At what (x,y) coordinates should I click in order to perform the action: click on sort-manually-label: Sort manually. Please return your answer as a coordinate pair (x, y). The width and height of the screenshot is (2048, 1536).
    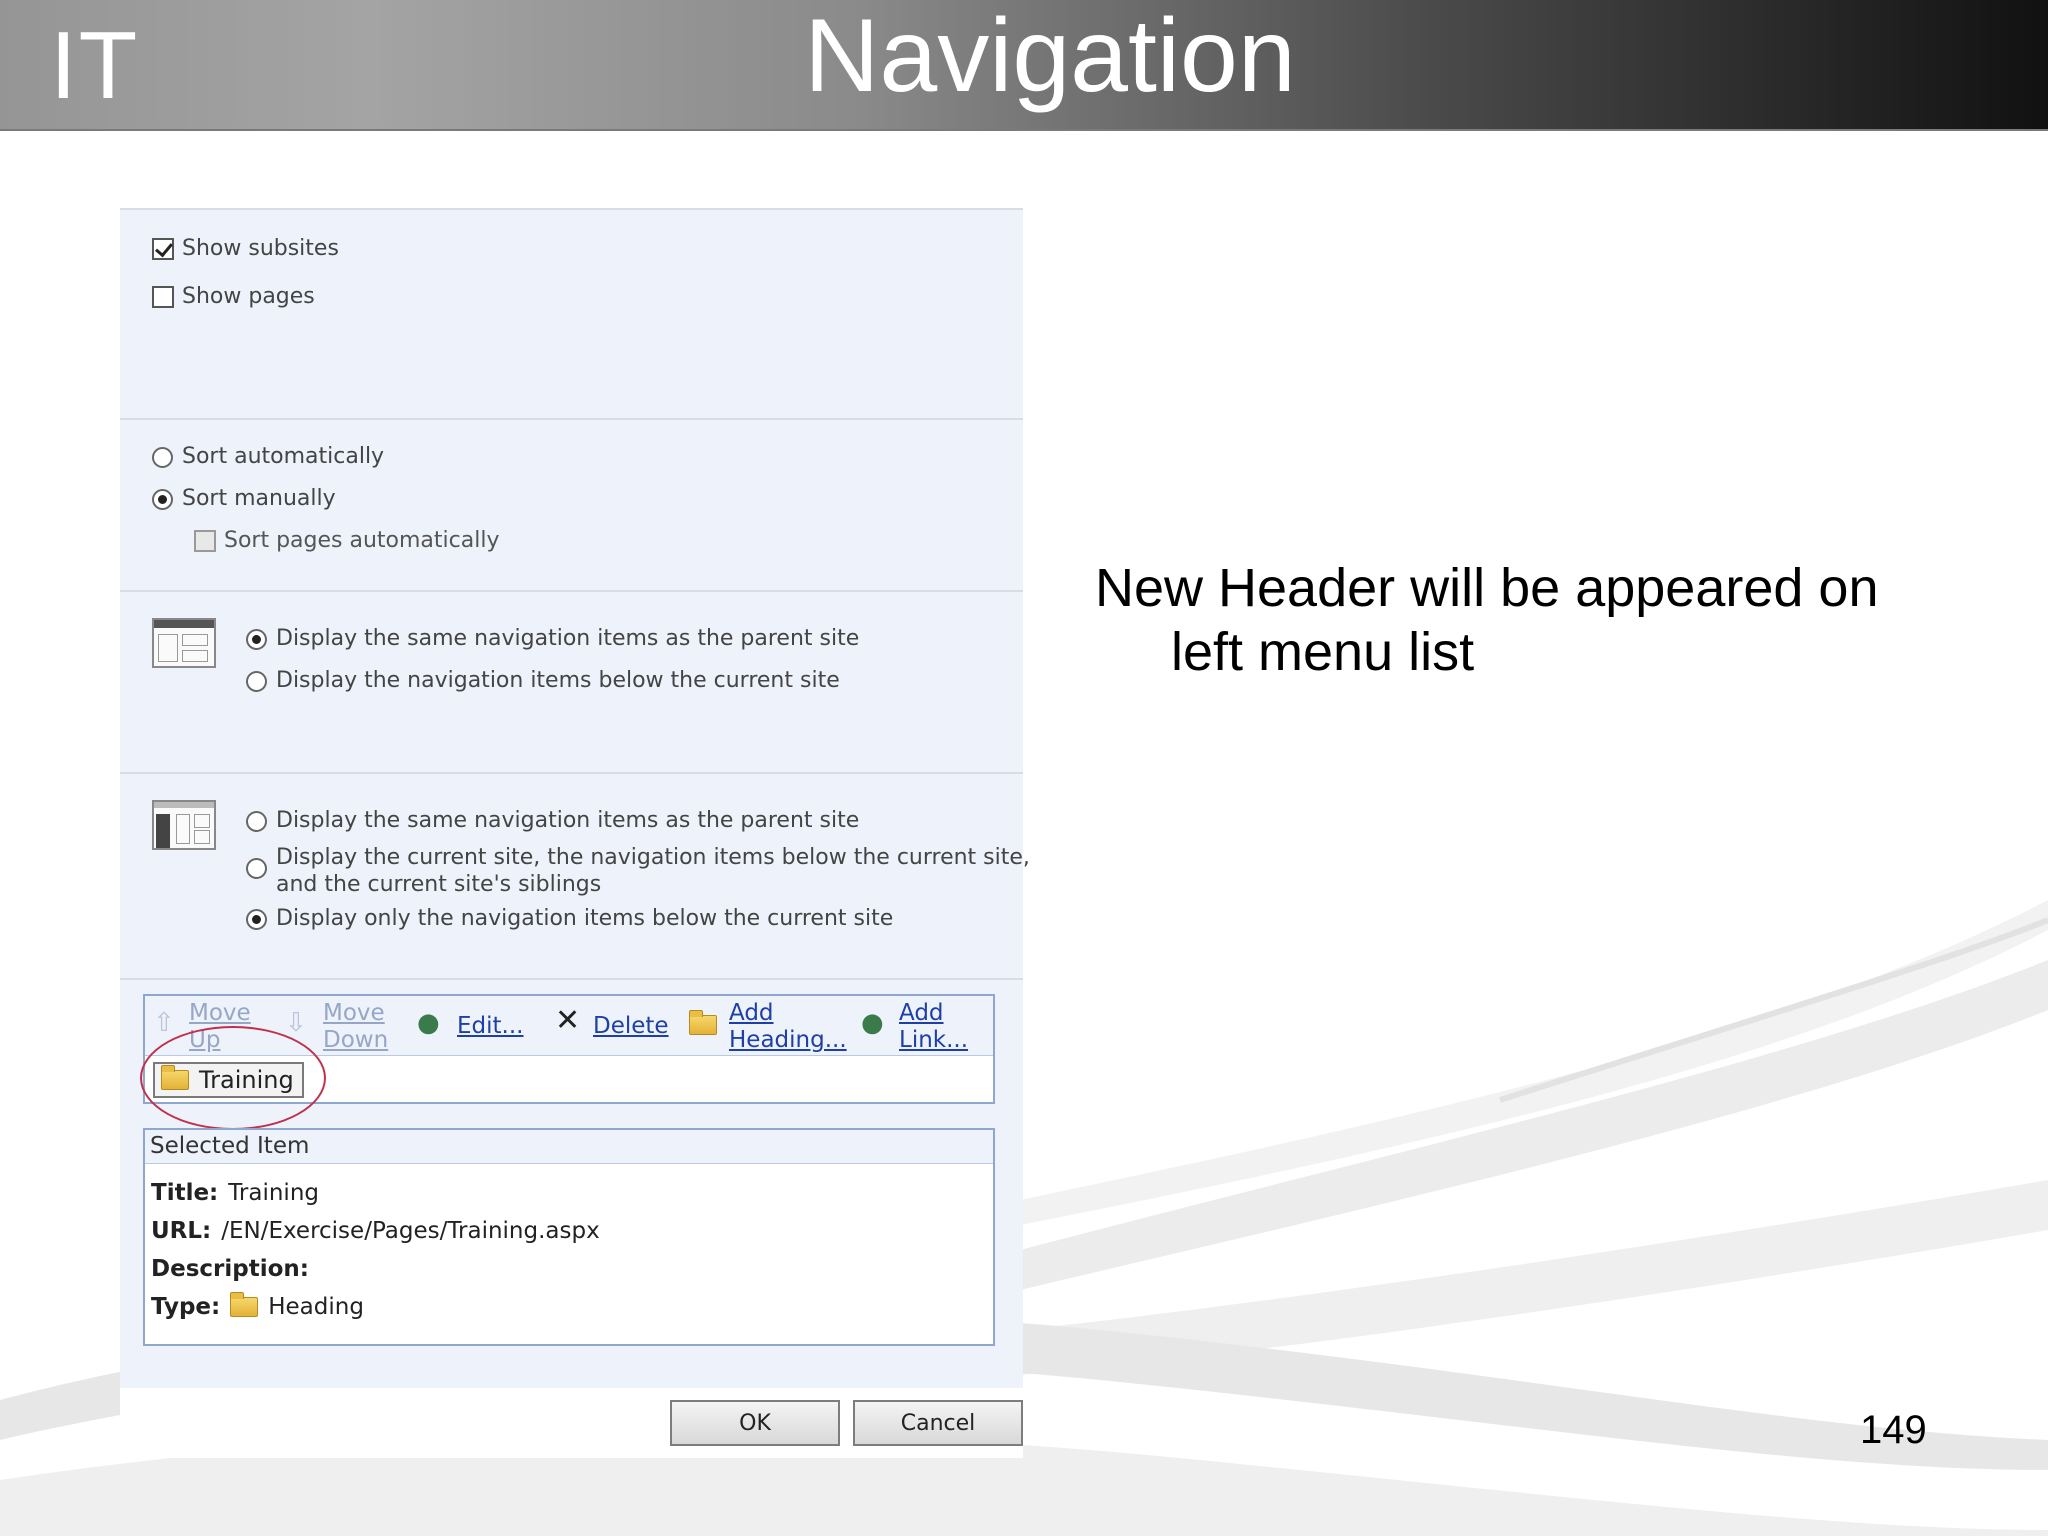
    Looking at the image, I should click on (259, 498).